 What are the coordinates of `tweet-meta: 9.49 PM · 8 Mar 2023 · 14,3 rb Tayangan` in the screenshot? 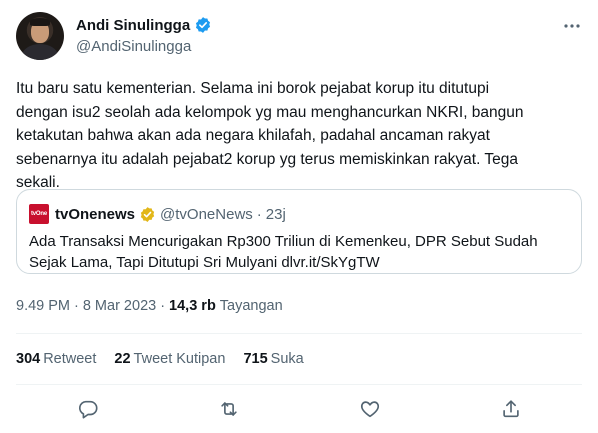 It's located at (149, 306).